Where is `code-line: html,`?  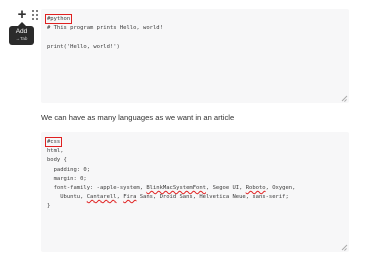 code-line: html, is located at coordinates (55, 151).